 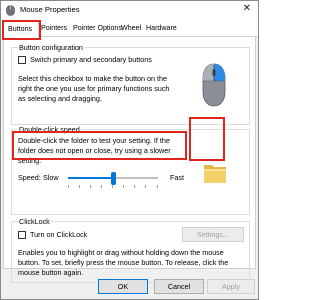 I want to click on clicklock-checkbox, so click(x=22, y=235).